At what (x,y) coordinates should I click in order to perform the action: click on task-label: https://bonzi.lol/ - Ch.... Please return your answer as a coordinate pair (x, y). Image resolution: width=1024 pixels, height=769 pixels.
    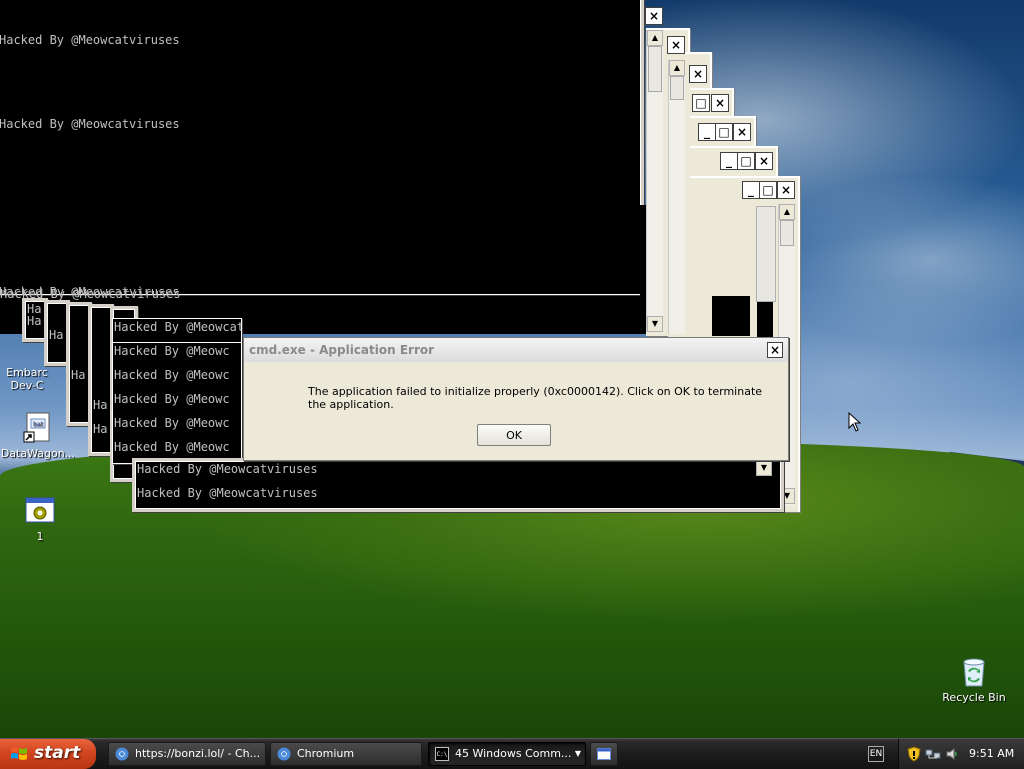
    Looking at the image, I should click on (198, 753).